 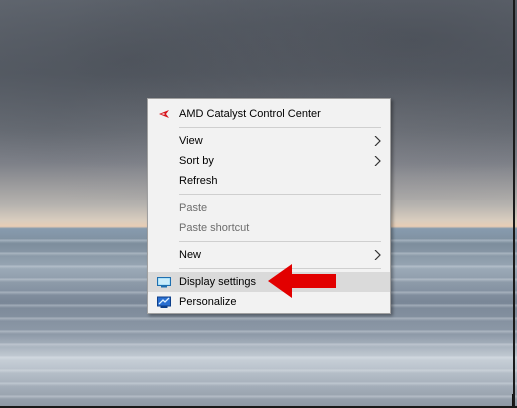 What do you see at coordinates (269, 161) in the screenshot?
I see `menu-item-sort-by: Sort by` at bounding box center [269, 161].